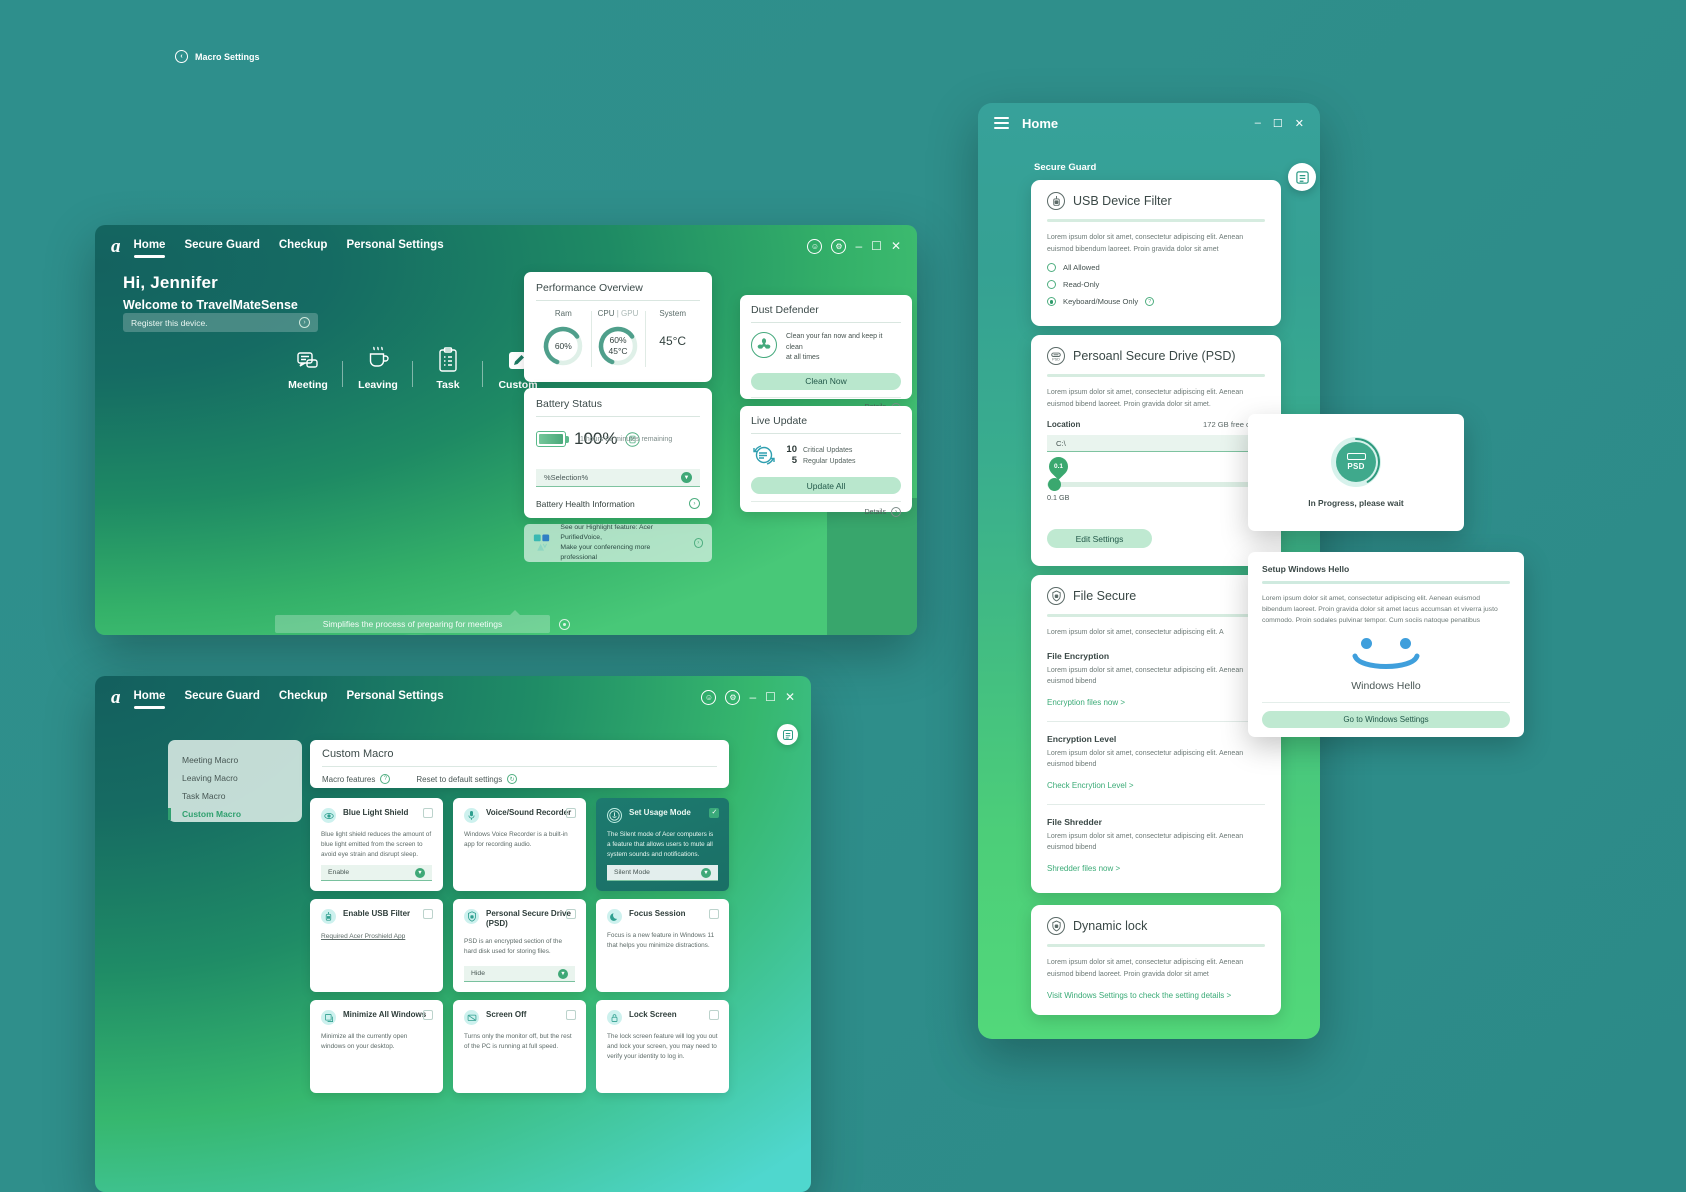 Image resolution: width=1686 pixels, height=1192 pixels. I want to click on go-to-windows-settings-button: Go to Windows Settings, so click(1386, 719).